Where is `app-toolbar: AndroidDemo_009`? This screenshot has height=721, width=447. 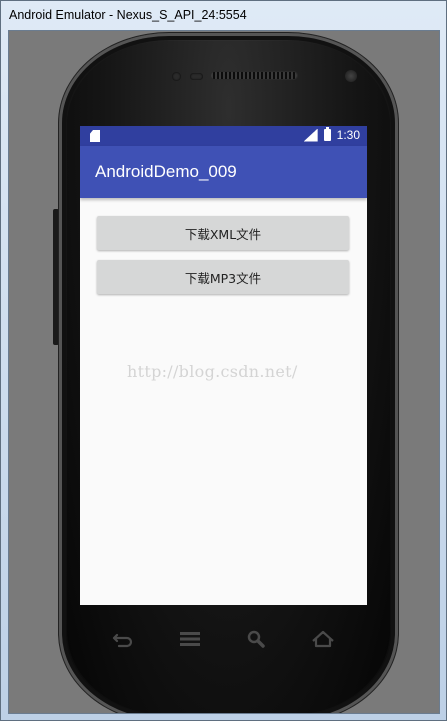
app-toolbar: AndroidDemo_009 is located at coordinates (223, 172).